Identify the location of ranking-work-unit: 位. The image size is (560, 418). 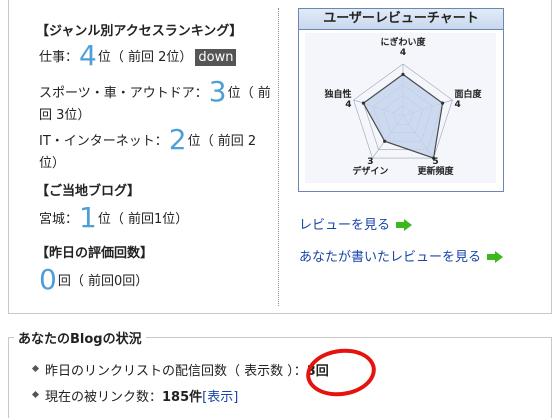
(104, 57).